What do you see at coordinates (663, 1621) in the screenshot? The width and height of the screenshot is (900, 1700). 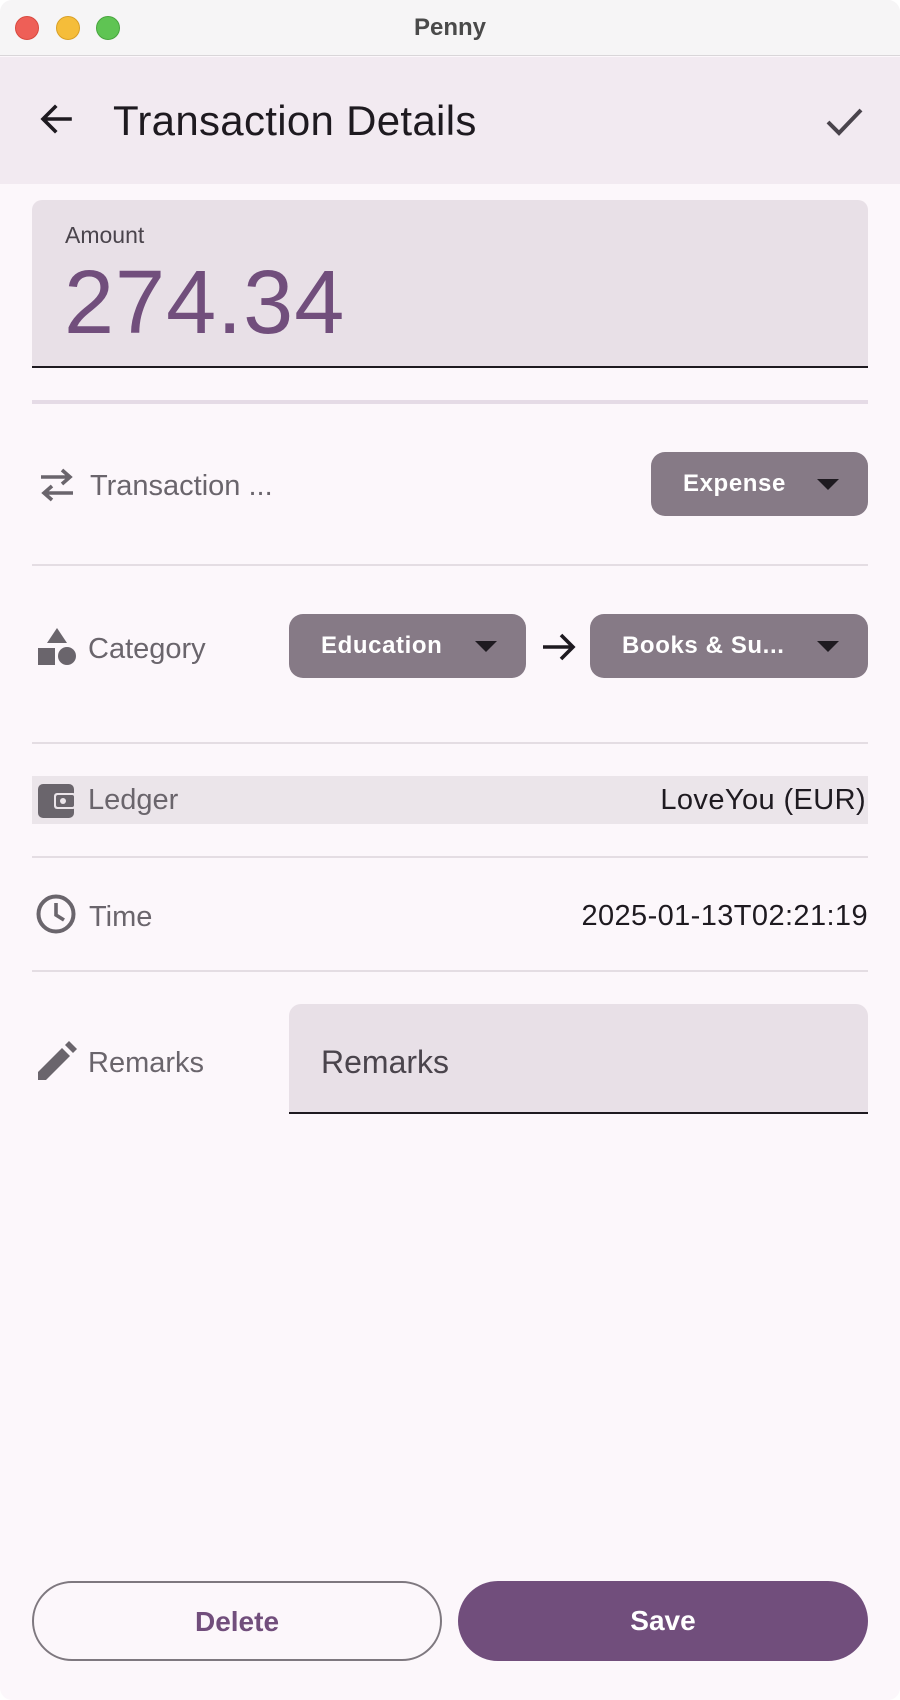 I see `save-button: Save` at bounding box center [663, 1621].